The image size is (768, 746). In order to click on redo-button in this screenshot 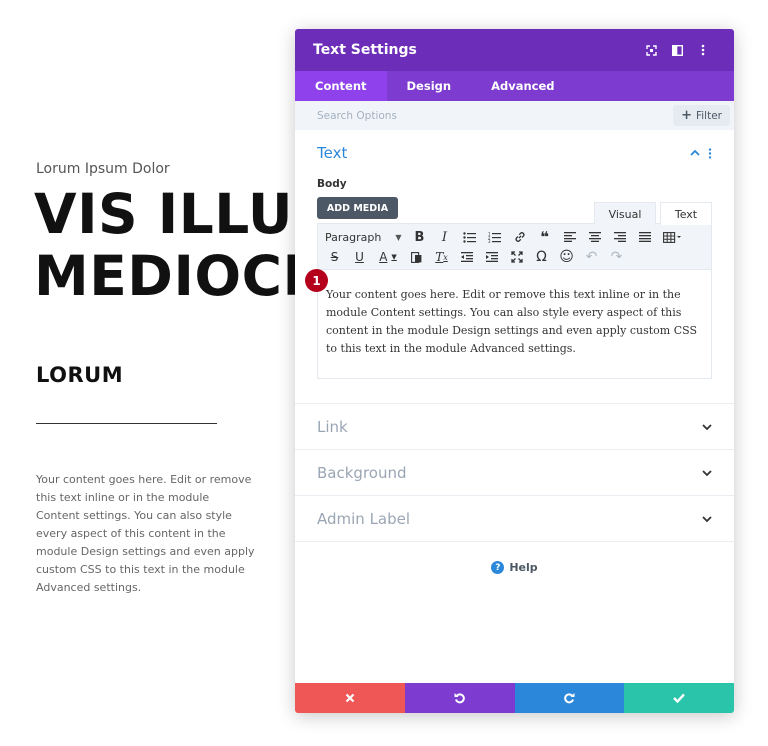, I will do `click(569, 698)`.